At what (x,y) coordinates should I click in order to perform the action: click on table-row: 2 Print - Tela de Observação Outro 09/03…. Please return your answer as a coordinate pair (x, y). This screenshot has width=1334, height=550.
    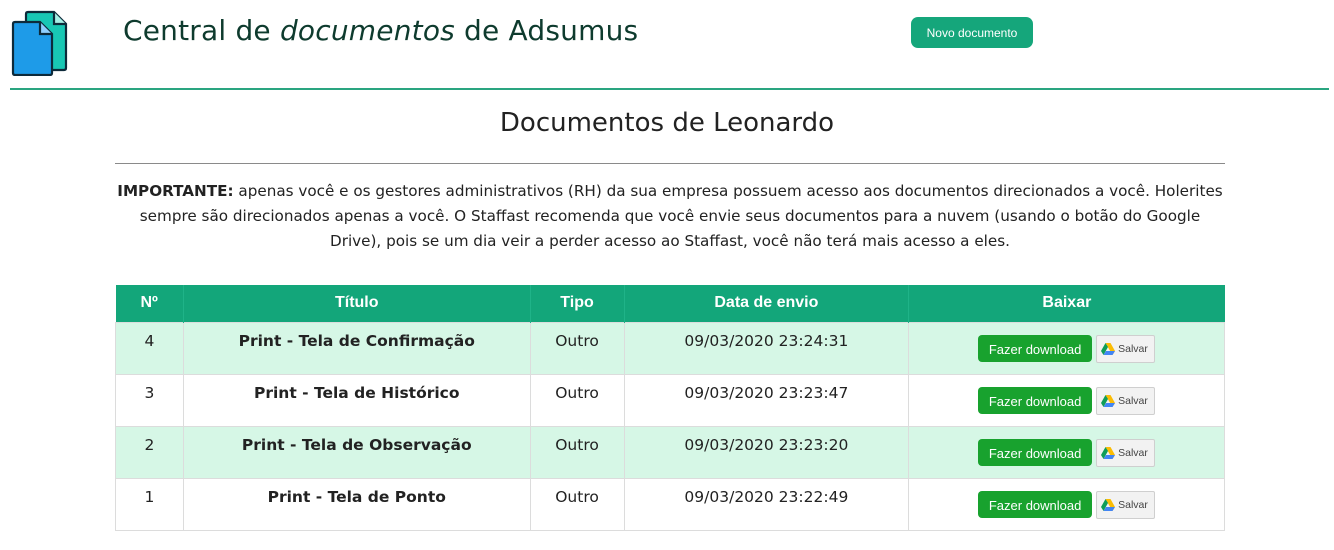
    Looking at the image, I should click on (670, 452).